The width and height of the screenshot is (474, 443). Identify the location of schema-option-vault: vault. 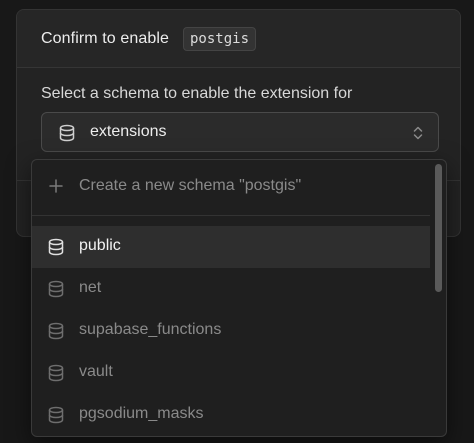
(231, 373).